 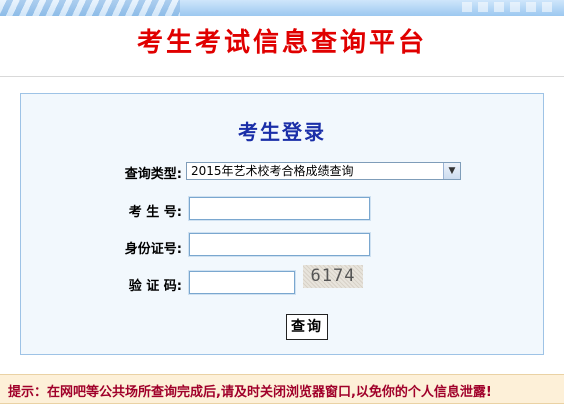 I want to click on top-banner, so click(x=282, y=8).